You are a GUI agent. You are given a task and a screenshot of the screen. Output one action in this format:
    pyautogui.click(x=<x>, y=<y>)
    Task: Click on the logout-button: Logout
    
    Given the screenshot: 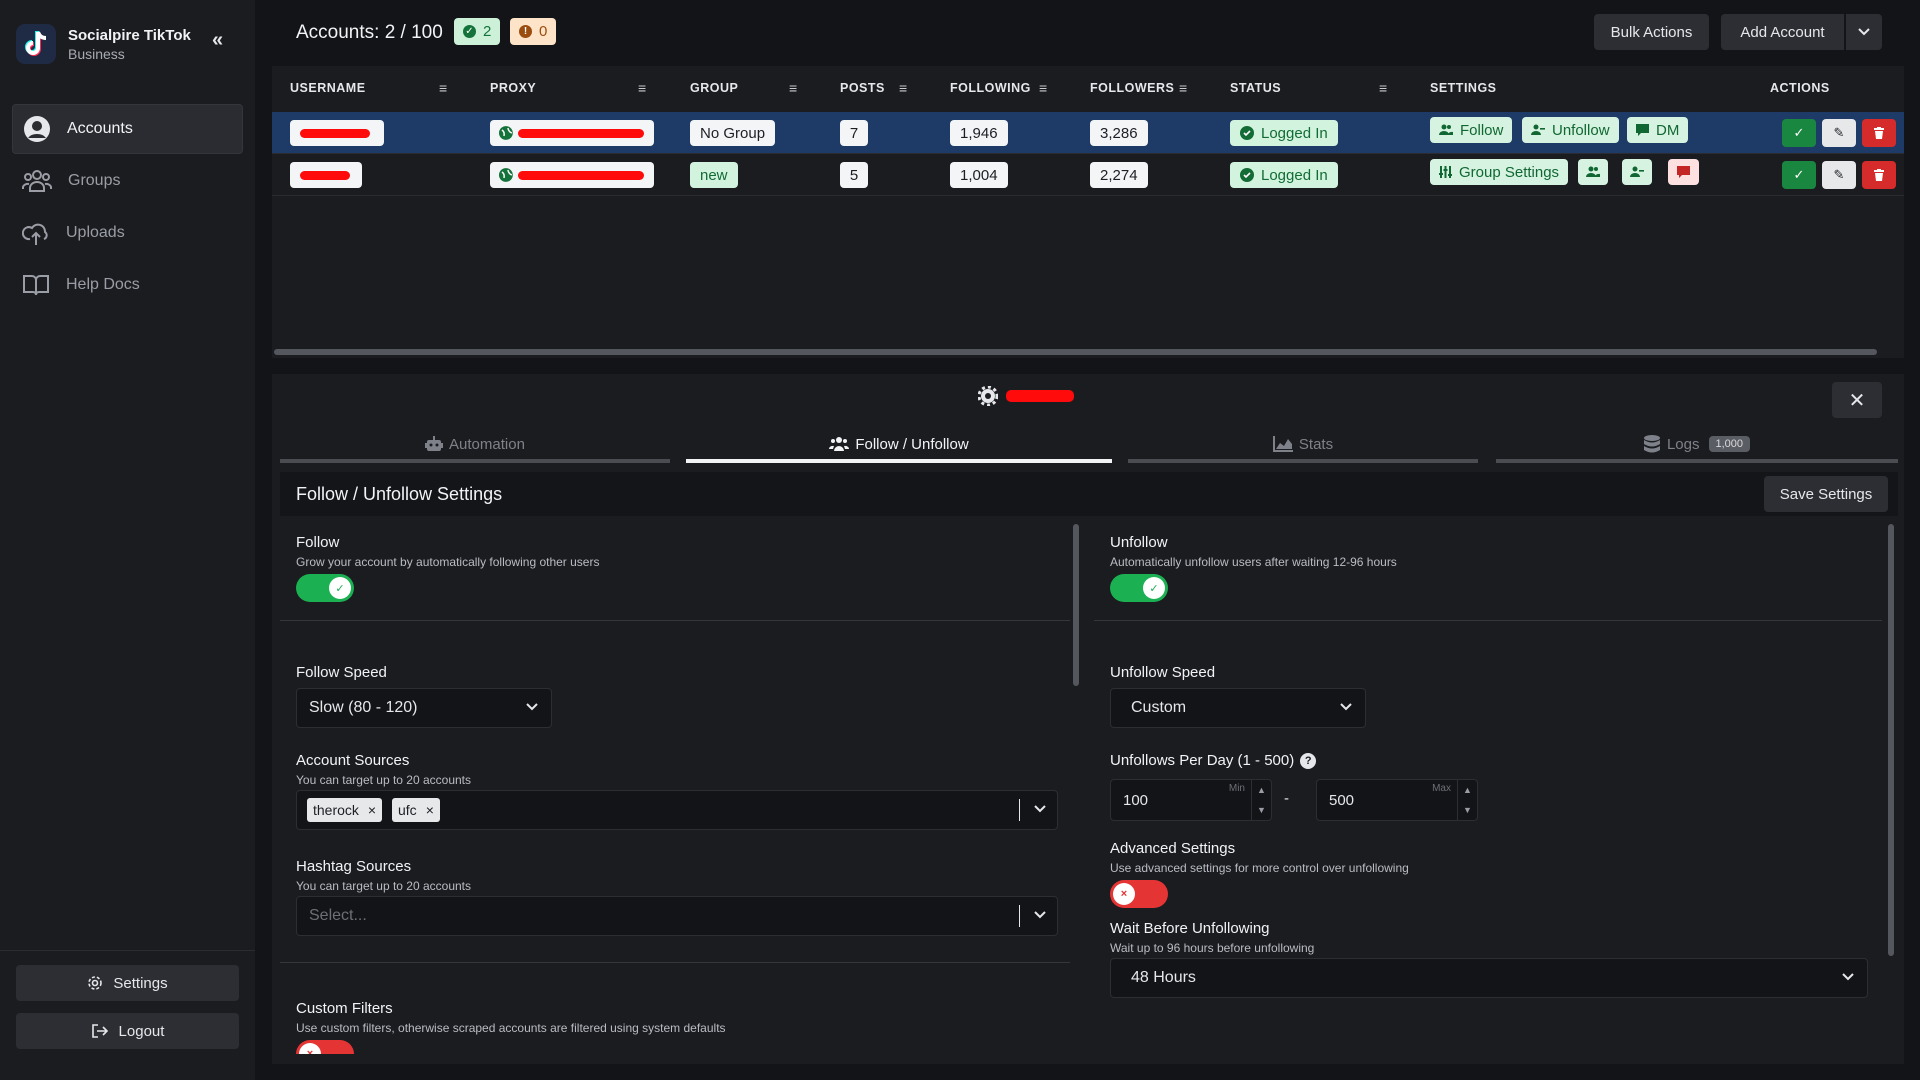 What is the action you would take?
    pyautogui.click(x=127, y=1031)
    